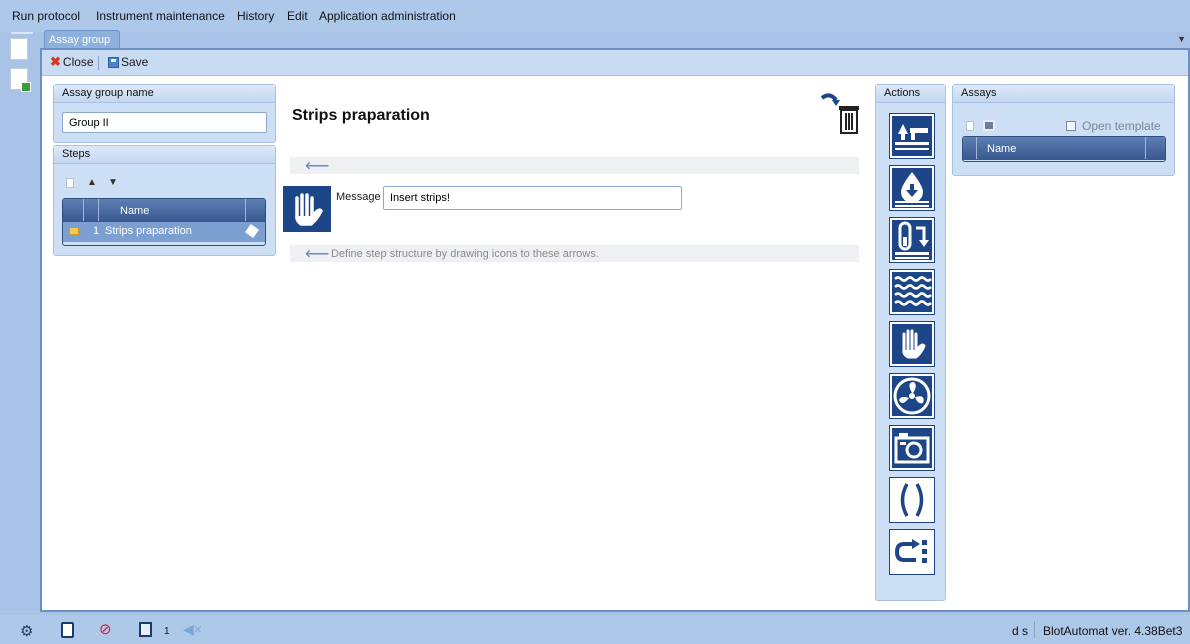 The width and height of the screenshot is (1190, 644). Describe the element at coordinates (113, 62) in the screenshot. I see `save-icon` at that location.